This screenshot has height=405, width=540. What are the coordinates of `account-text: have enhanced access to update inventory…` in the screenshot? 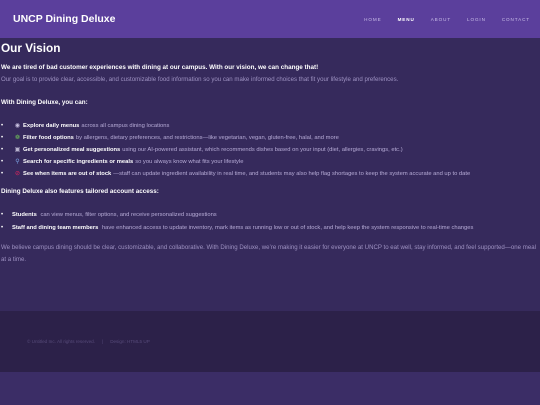 It's located at (287, 227).